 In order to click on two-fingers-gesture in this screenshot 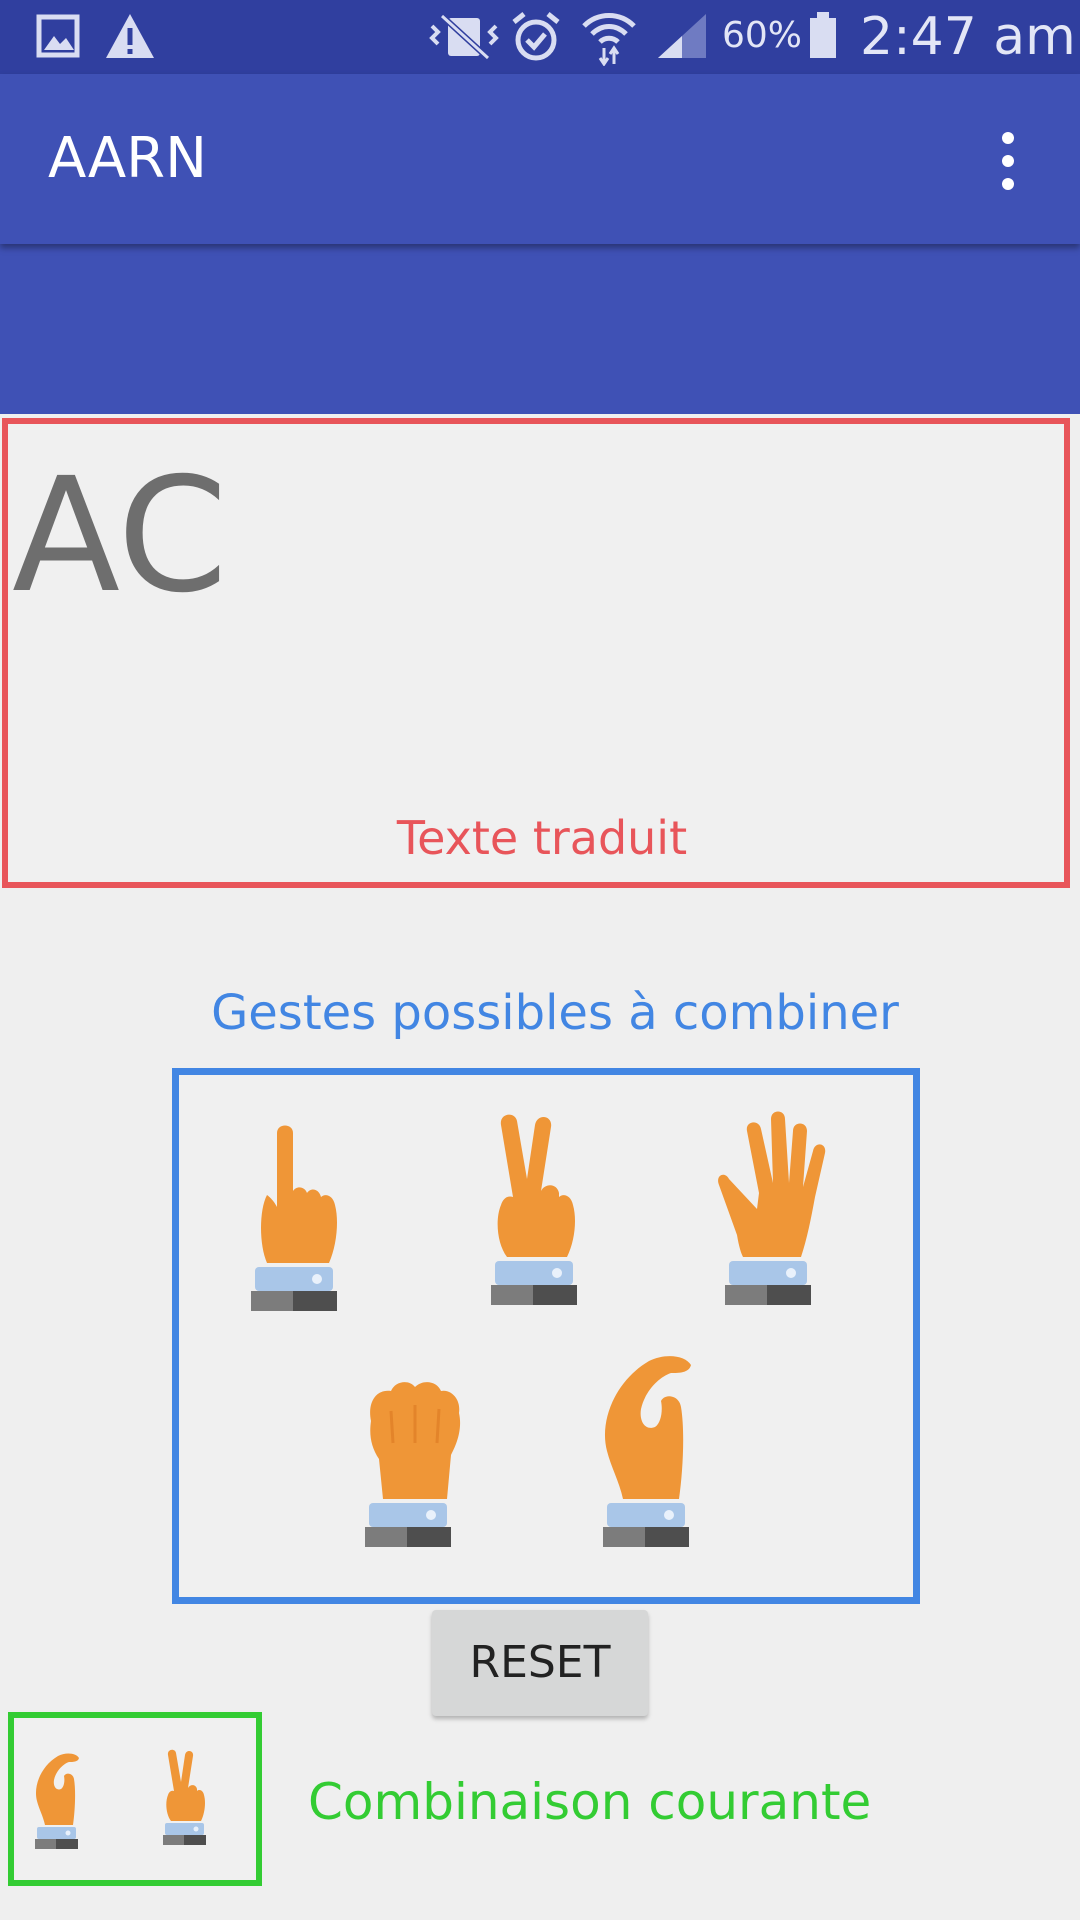, I will do `click(532, 1209)`.